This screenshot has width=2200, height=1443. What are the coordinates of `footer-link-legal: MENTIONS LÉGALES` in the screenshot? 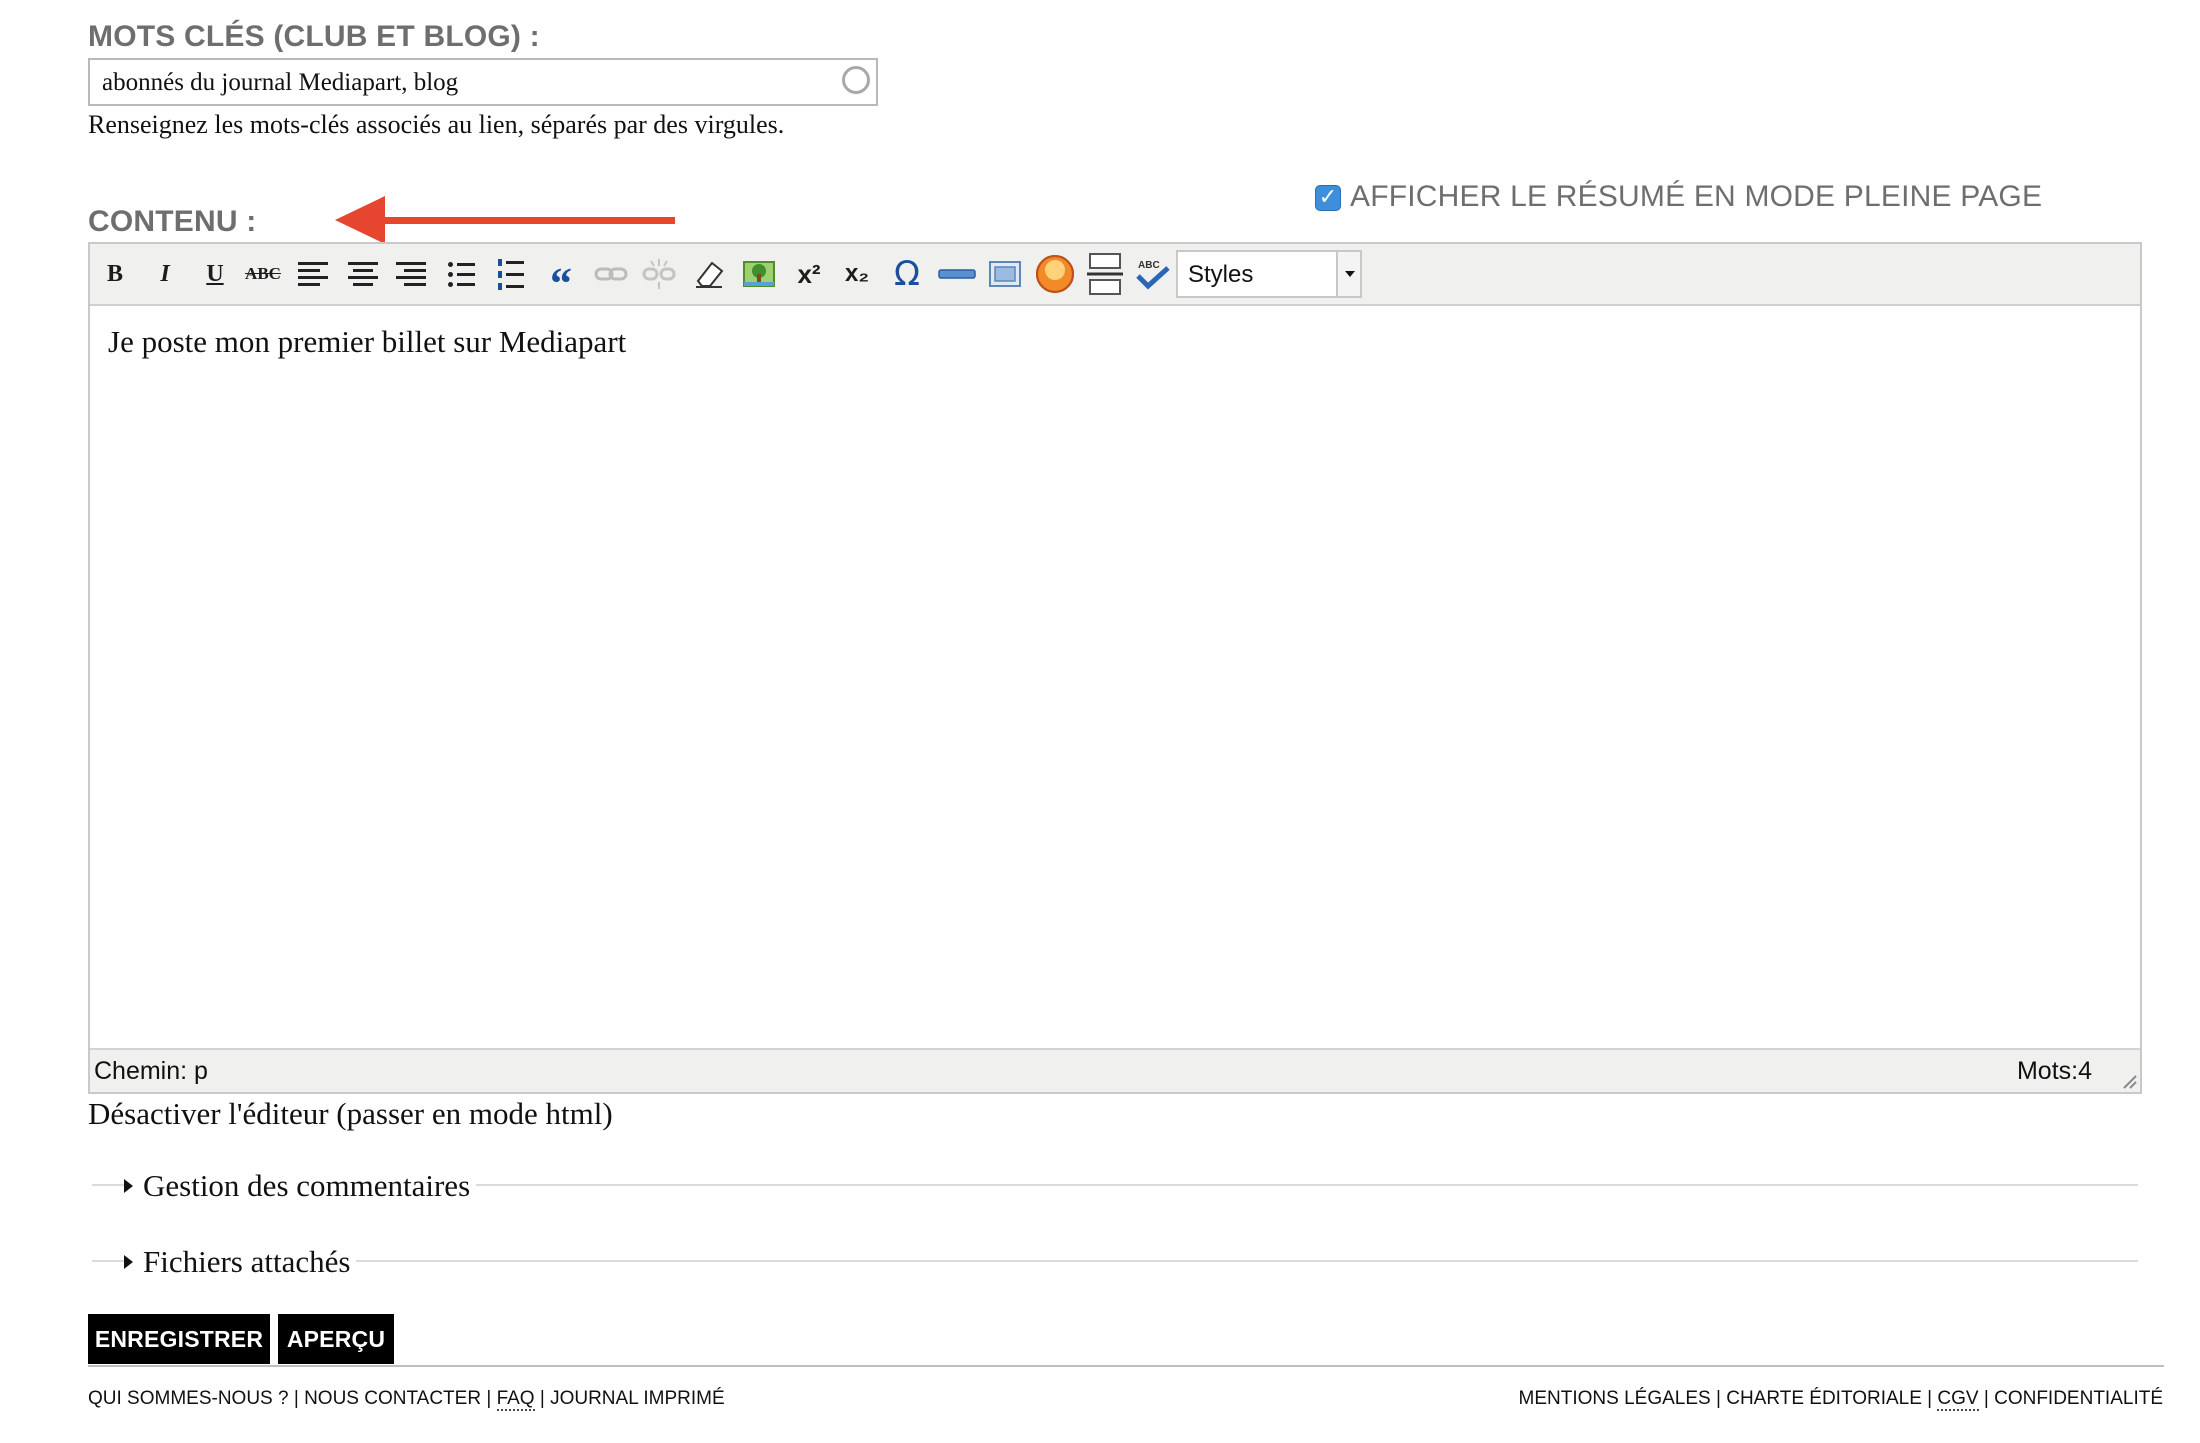 It's located at (1615, 1398).